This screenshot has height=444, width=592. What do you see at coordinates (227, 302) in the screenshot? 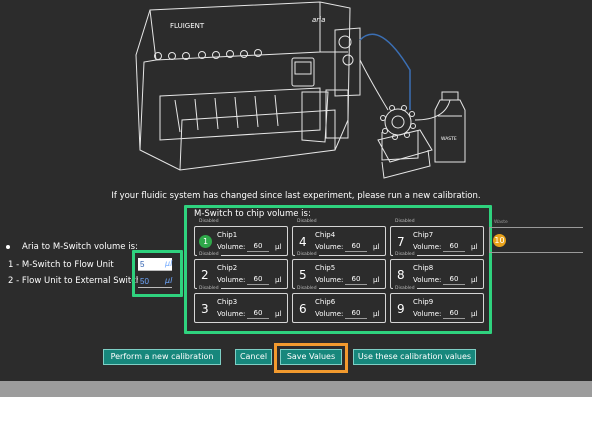
I see `chip-name: Chip3` at bounding box center [227, 302].